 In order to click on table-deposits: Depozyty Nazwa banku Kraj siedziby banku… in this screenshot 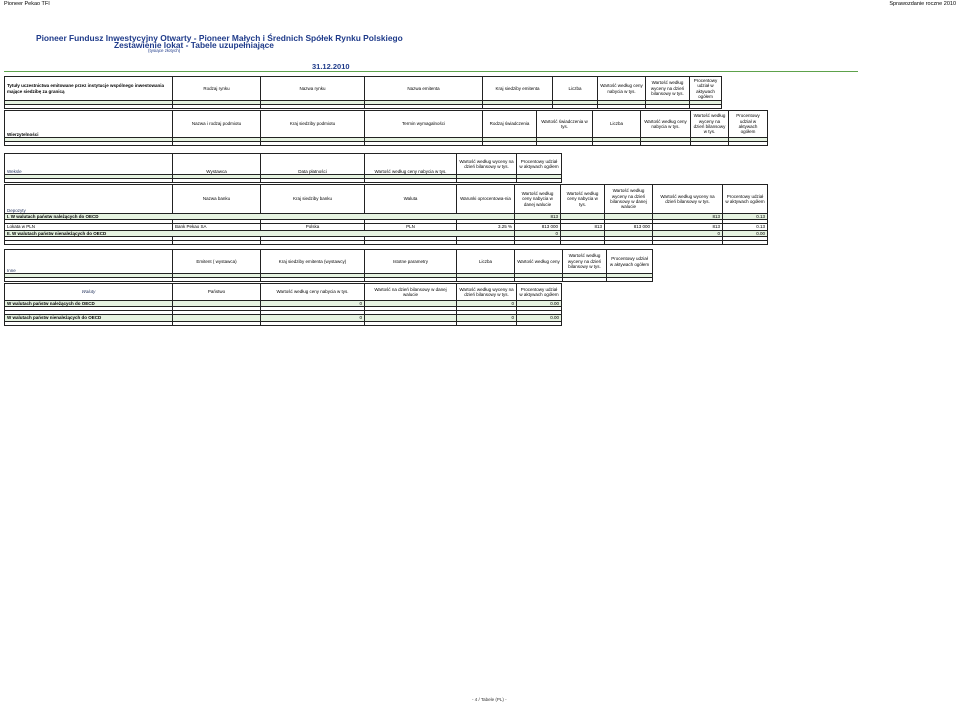, I will do `click(386, 215)`.